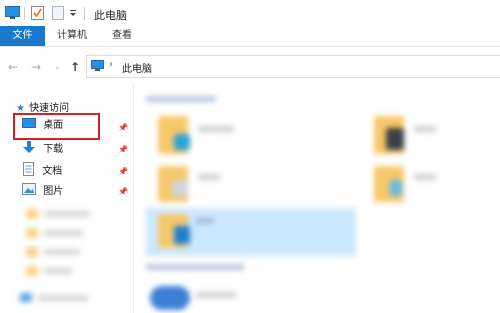 The width and height of the screenshot is (500, 313). Describe the element at coordinates (73, 13) in the screenshot. I see `dropdown-icon` at that location.